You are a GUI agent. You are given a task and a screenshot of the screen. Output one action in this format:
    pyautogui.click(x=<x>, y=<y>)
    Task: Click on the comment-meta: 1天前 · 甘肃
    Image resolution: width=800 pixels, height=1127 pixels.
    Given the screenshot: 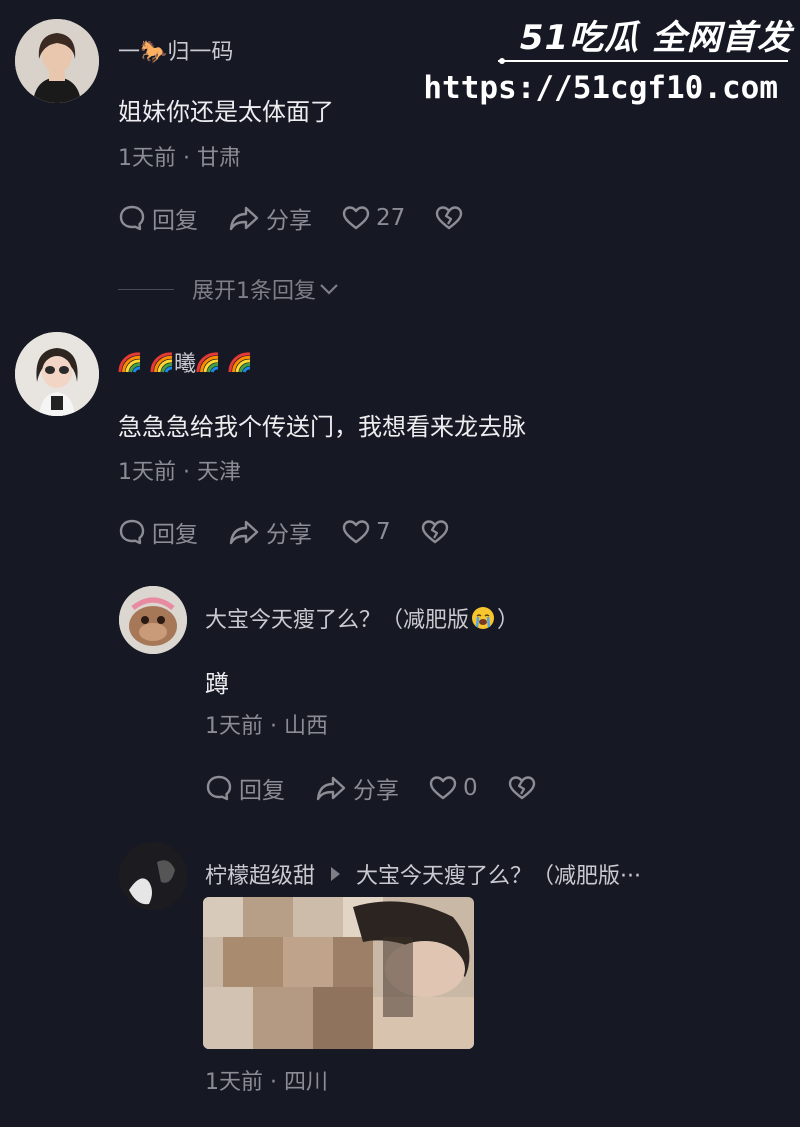 What is the action you would take?
    pyautogui.click(x=179, y=158)
    